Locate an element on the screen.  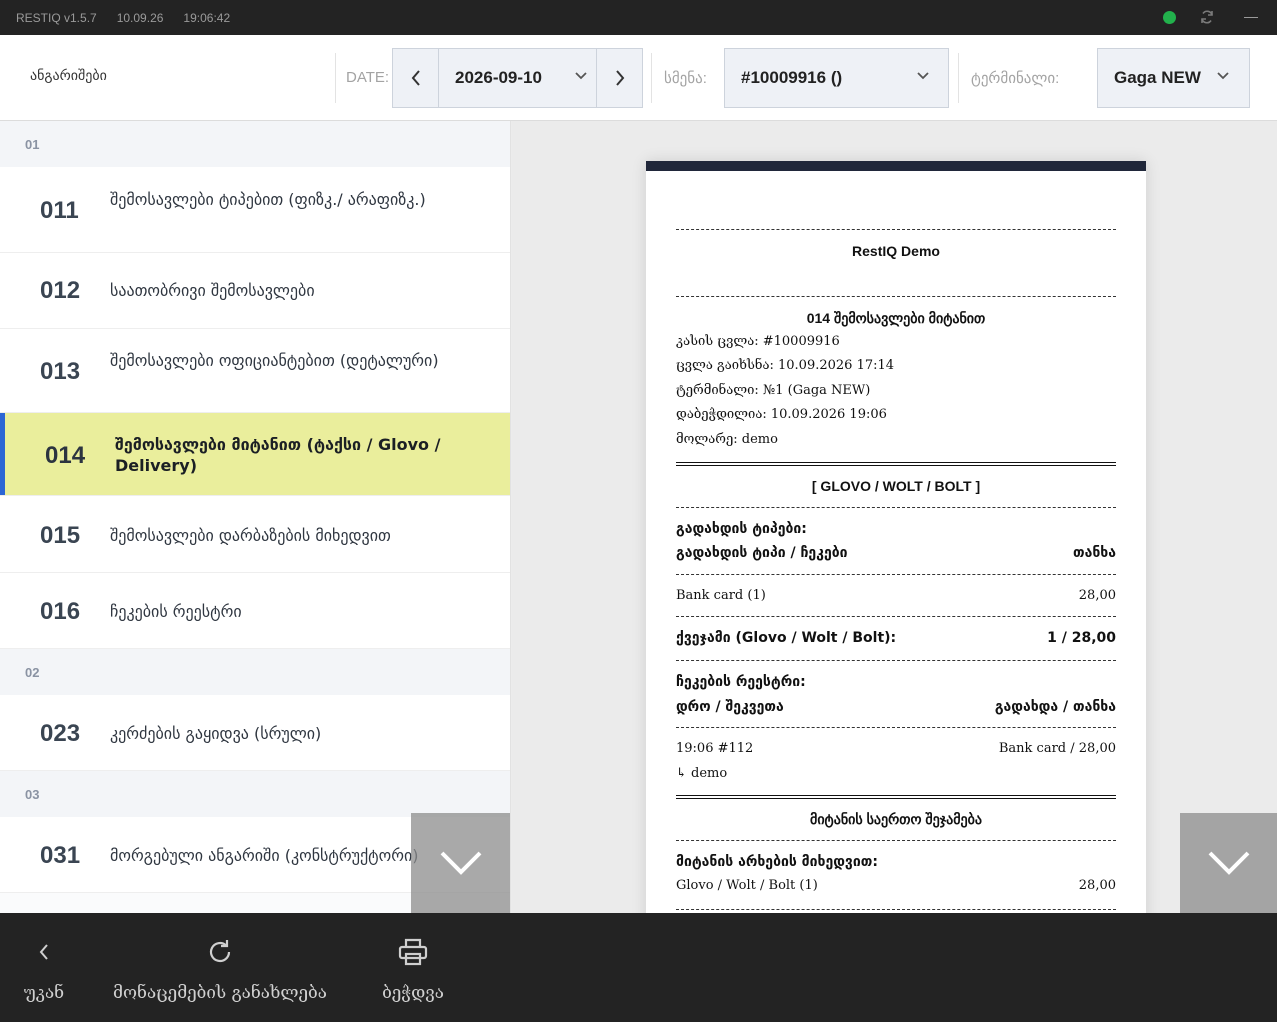
chevron-right-icon is located at coordinates (619, 78).